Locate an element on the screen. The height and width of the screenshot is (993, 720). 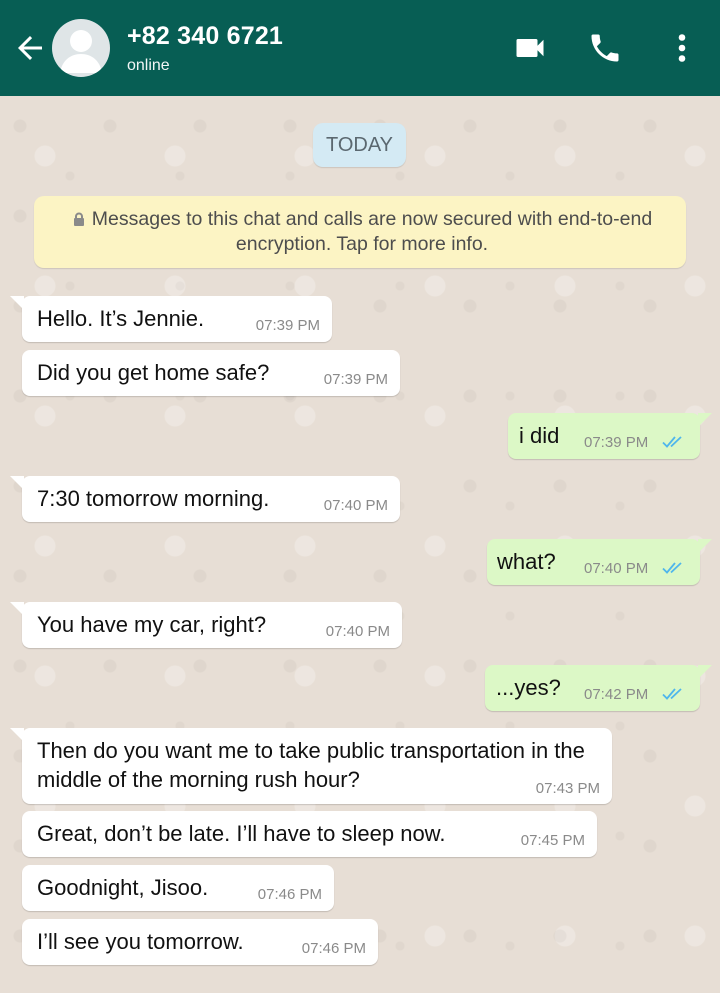
date-divider: TODAY is located at coordinates (359, 145).